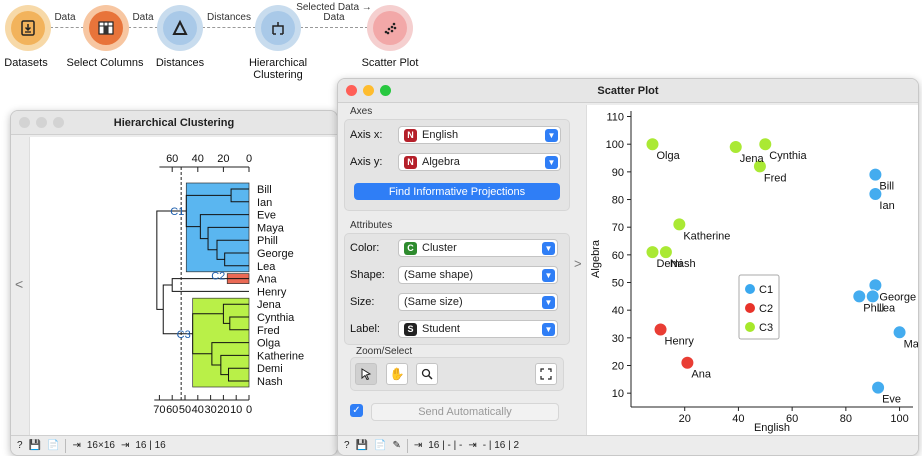  Describe the element at coordinates (106, 28) in the screenshot. I see `node-select-columns` at that location.